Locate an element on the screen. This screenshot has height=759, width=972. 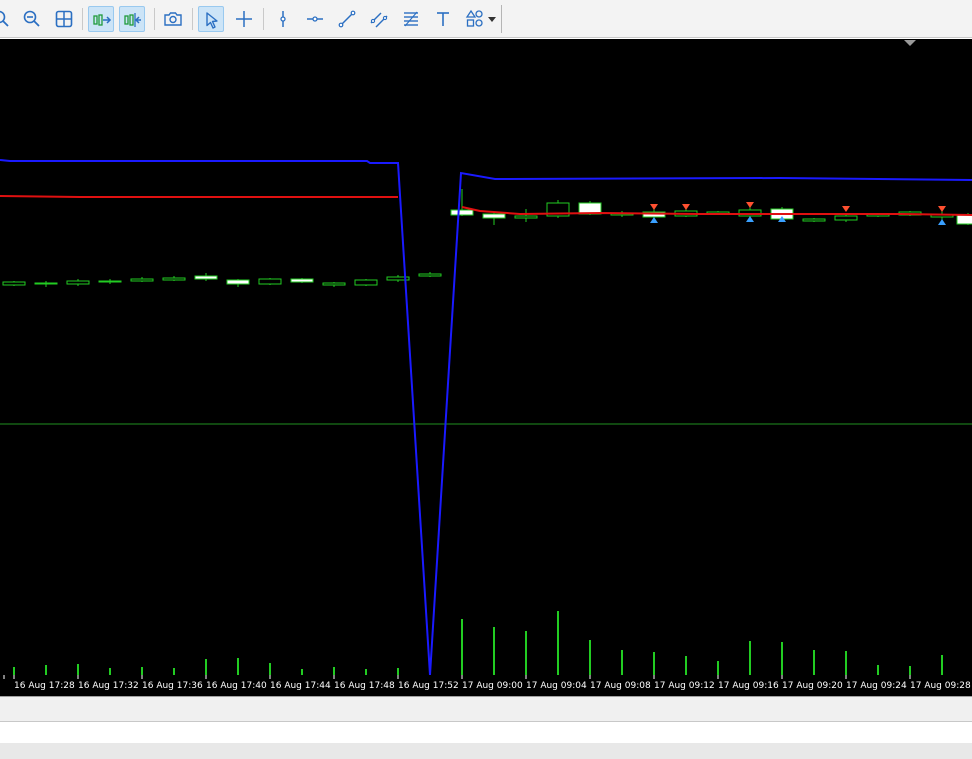
chart-toolbar is located at coordinates (486, 19).